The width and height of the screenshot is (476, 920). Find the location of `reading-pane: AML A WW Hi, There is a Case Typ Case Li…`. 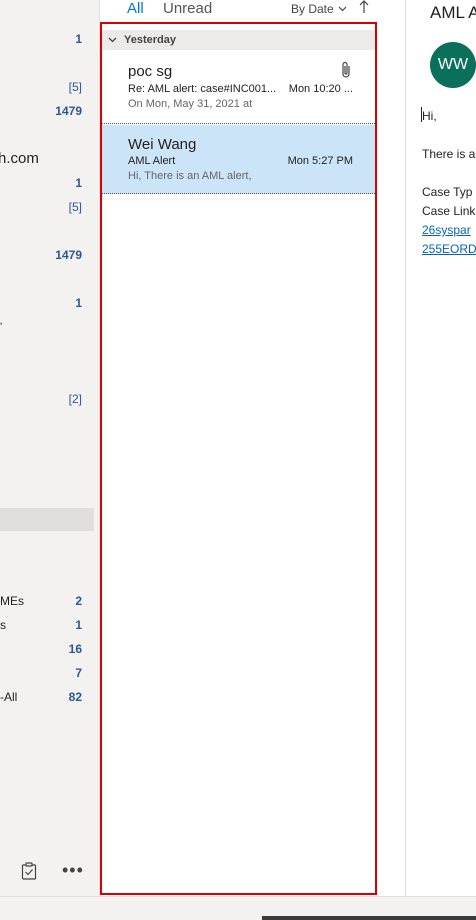

reading-pane: AML A WW Hi, There is a Case Typ Case Li… is located at coordinates (440, 448).